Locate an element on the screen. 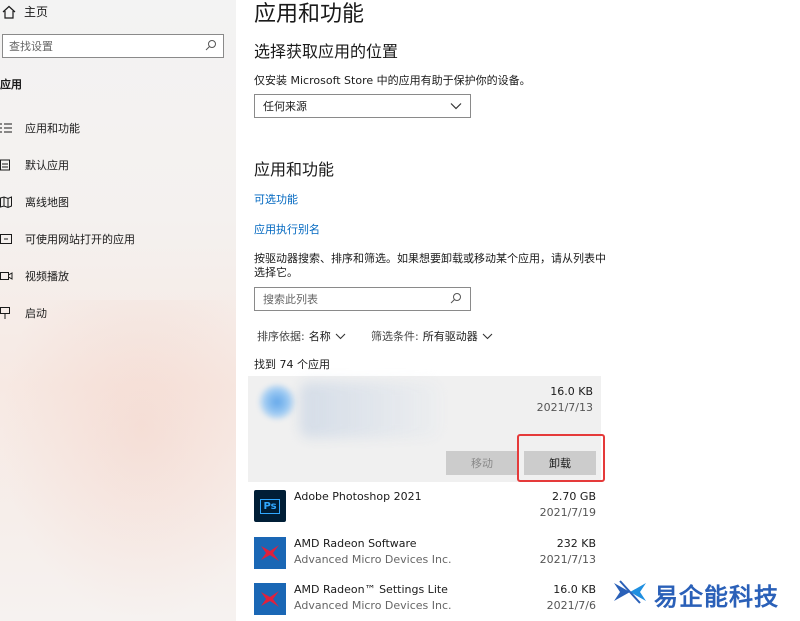 This screenshot has height=621, width=800. optional-features-link: 可选功能 is located at coordinates (276, 199).